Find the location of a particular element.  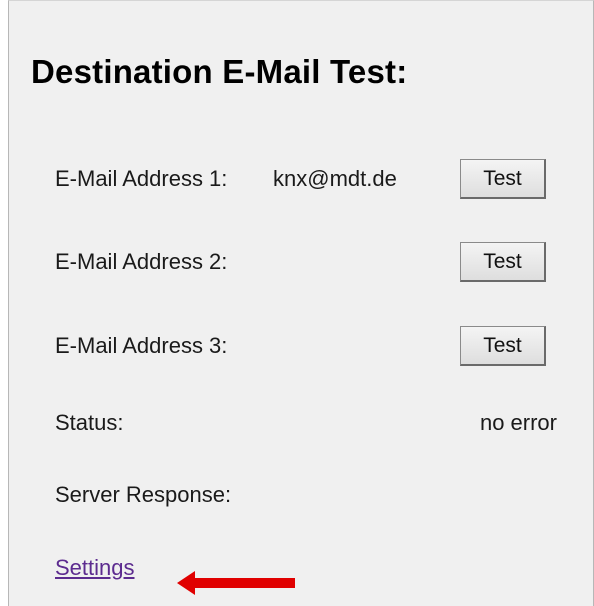

email-address-2-label: E-Mail Address 2: is located at coordinates (141, 261).